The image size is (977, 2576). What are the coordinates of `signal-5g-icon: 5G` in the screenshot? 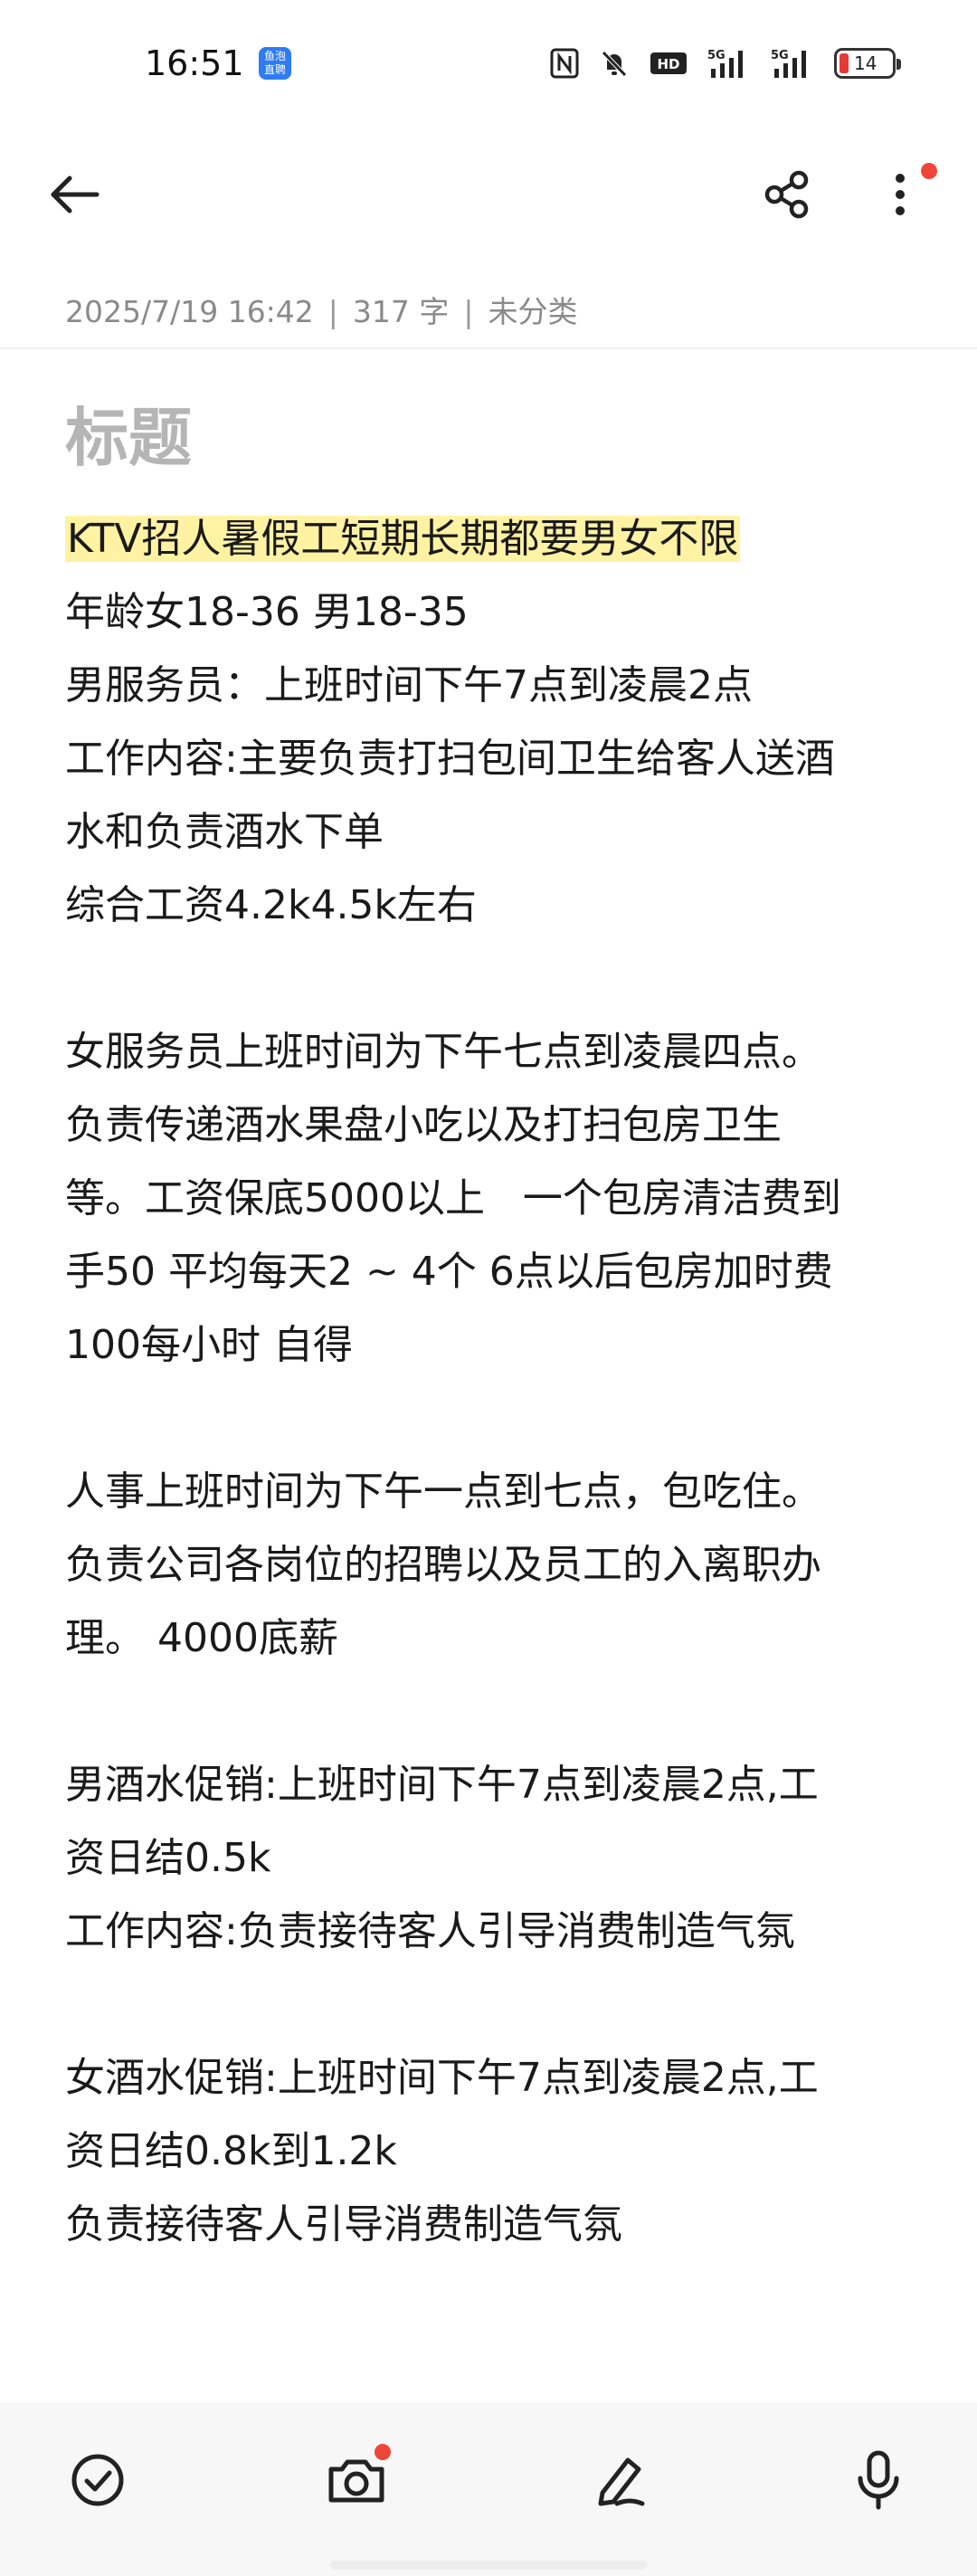 It's located at (729, 63).